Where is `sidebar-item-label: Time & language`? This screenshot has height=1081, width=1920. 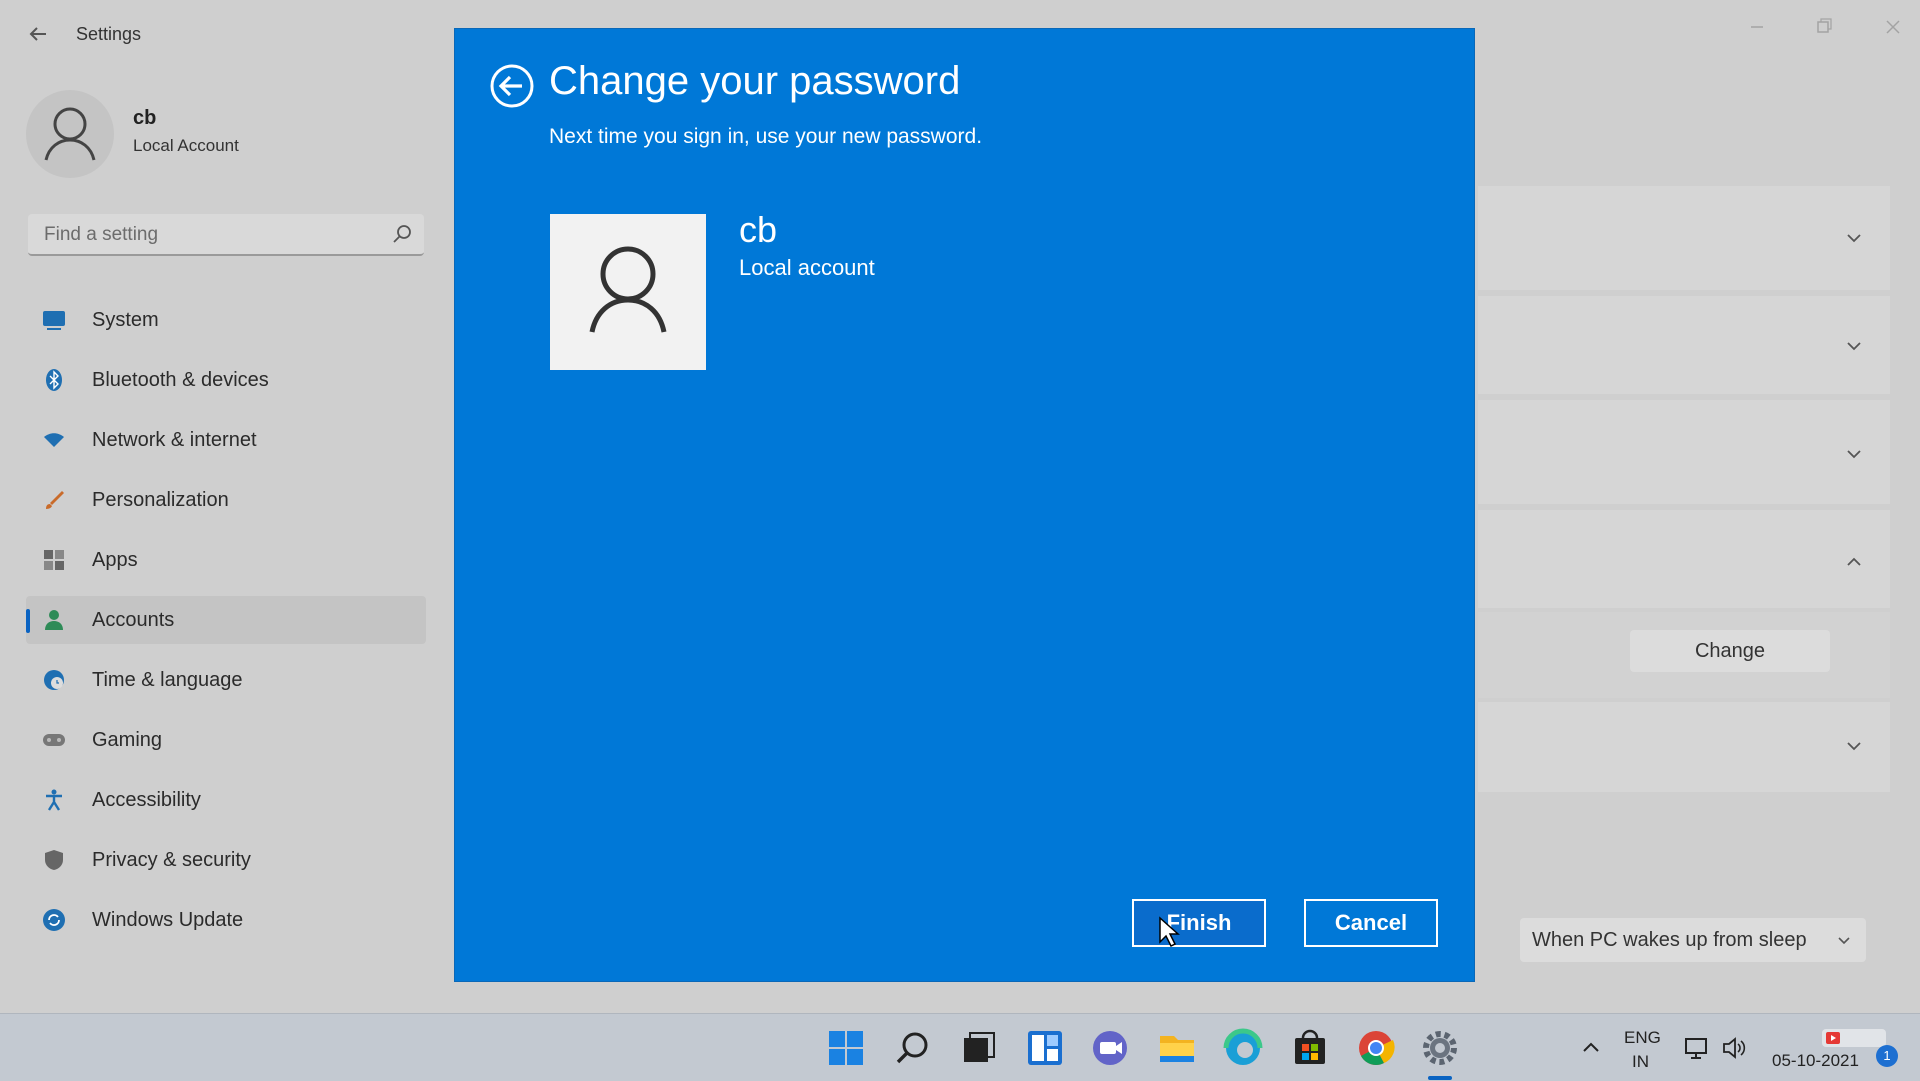 sidebar-item-label: Time & language is located at coordinates (167, 680).